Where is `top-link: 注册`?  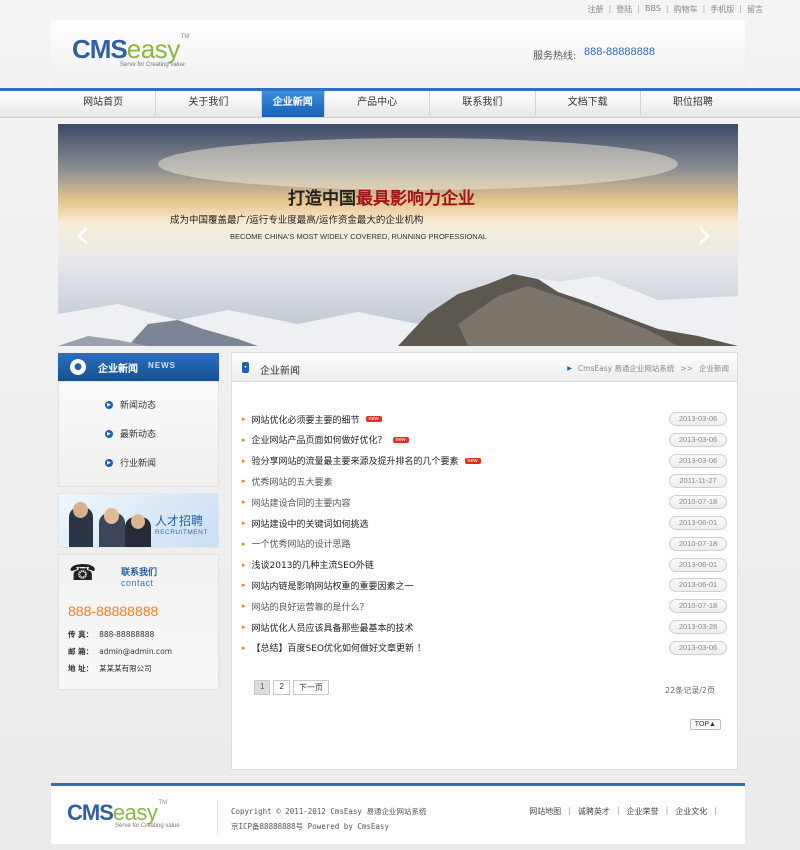
top-link: 注册 is located at coordinates (596, 9).